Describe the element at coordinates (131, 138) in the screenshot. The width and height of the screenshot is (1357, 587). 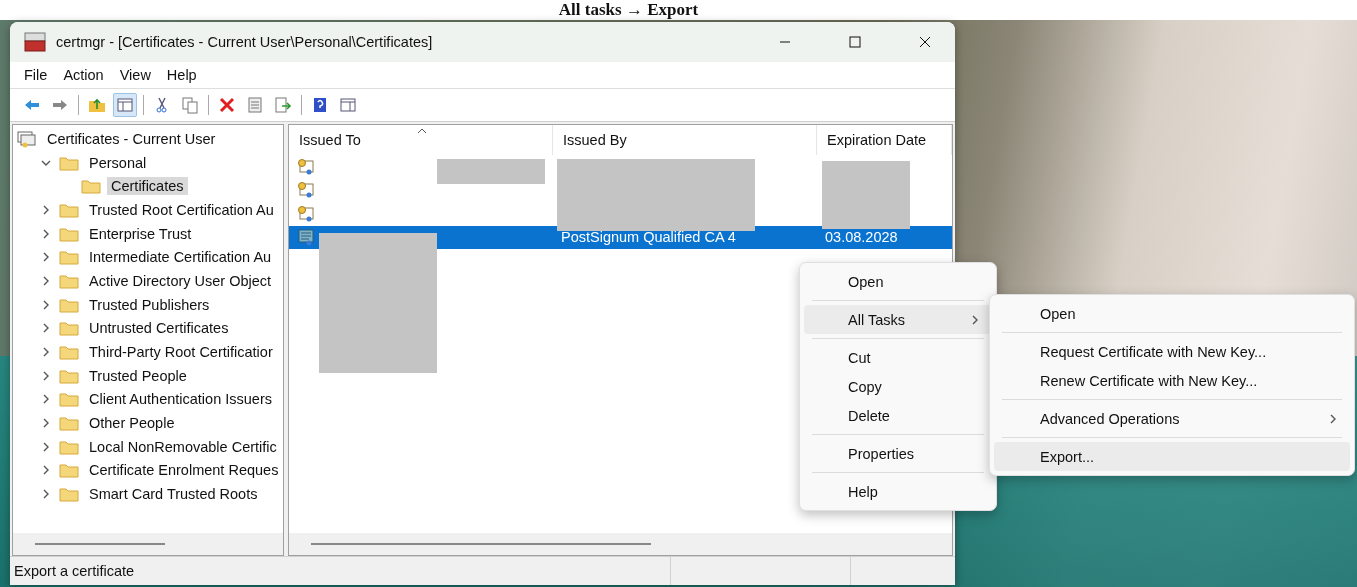
I see `tree-item: Certificates - Current User` at that location.